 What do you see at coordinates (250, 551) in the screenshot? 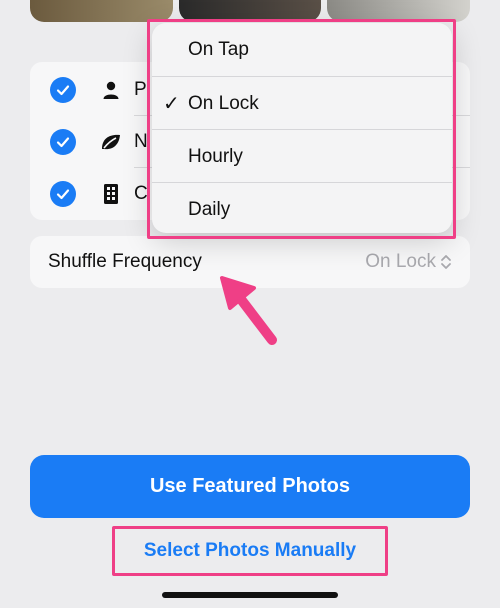
I see `select-photos-manually-button: Select Photos Manually` at bounding box center [250, 551].